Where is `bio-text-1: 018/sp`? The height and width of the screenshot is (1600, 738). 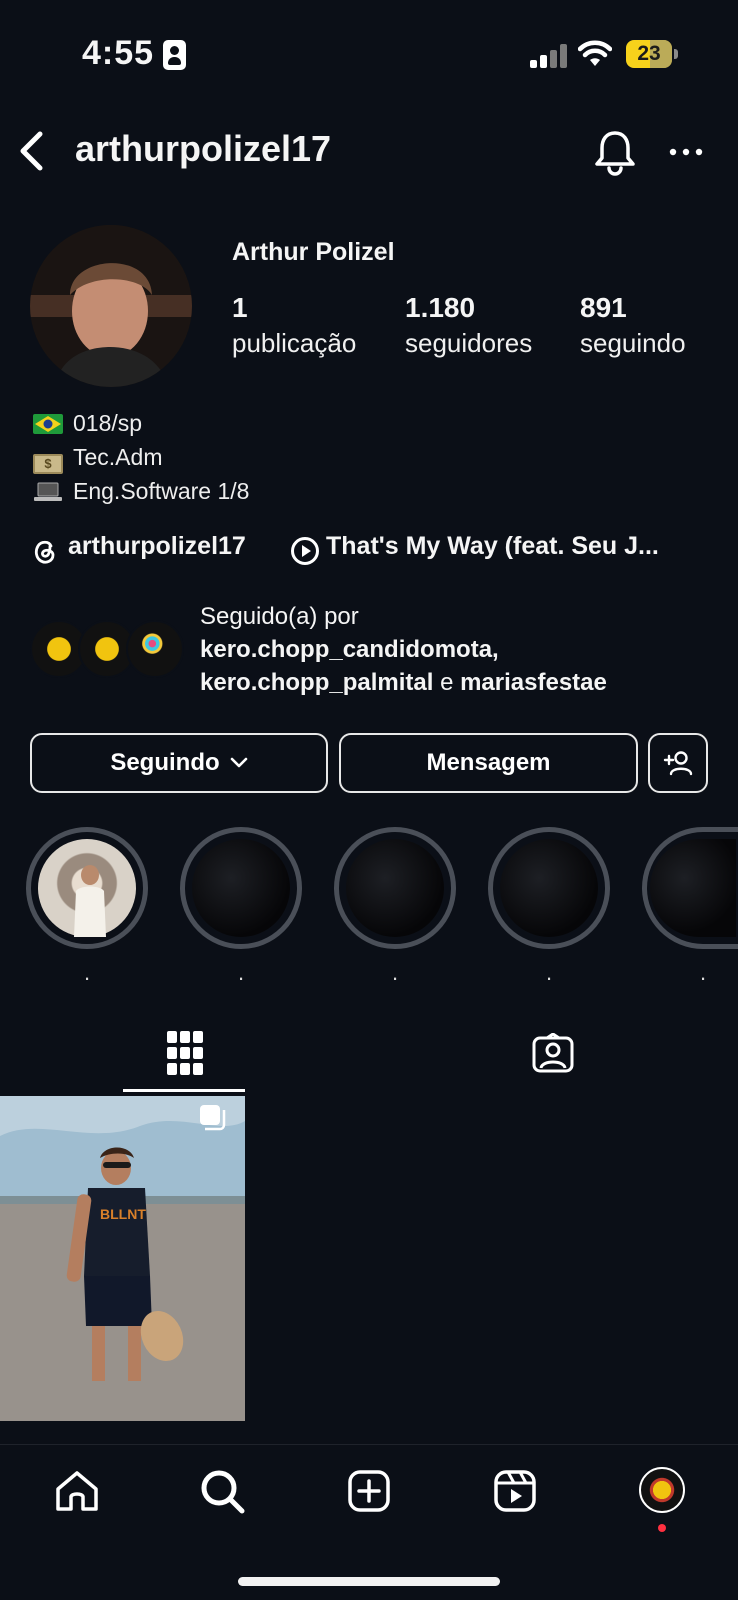
bio-text-1: 018/sp is located at coordinates (108, 423).